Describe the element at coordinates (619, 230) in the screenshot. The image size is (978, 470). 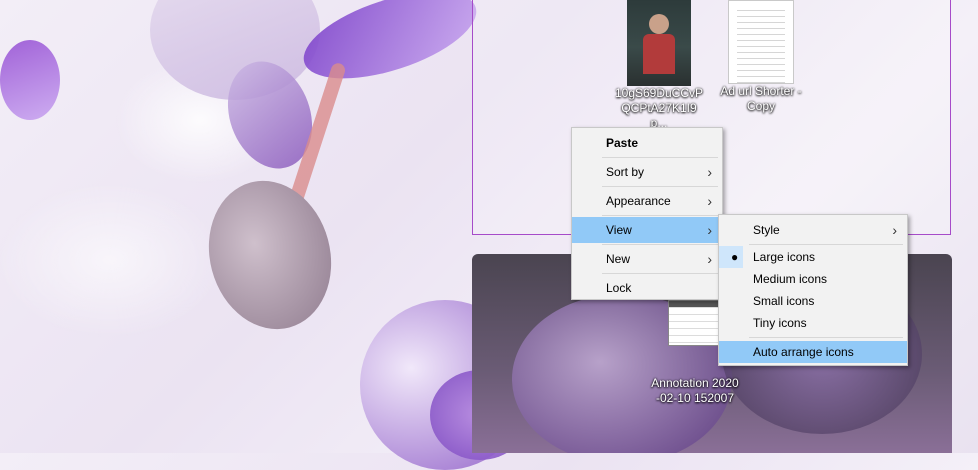
I see `menu-item-label: View` at that location.